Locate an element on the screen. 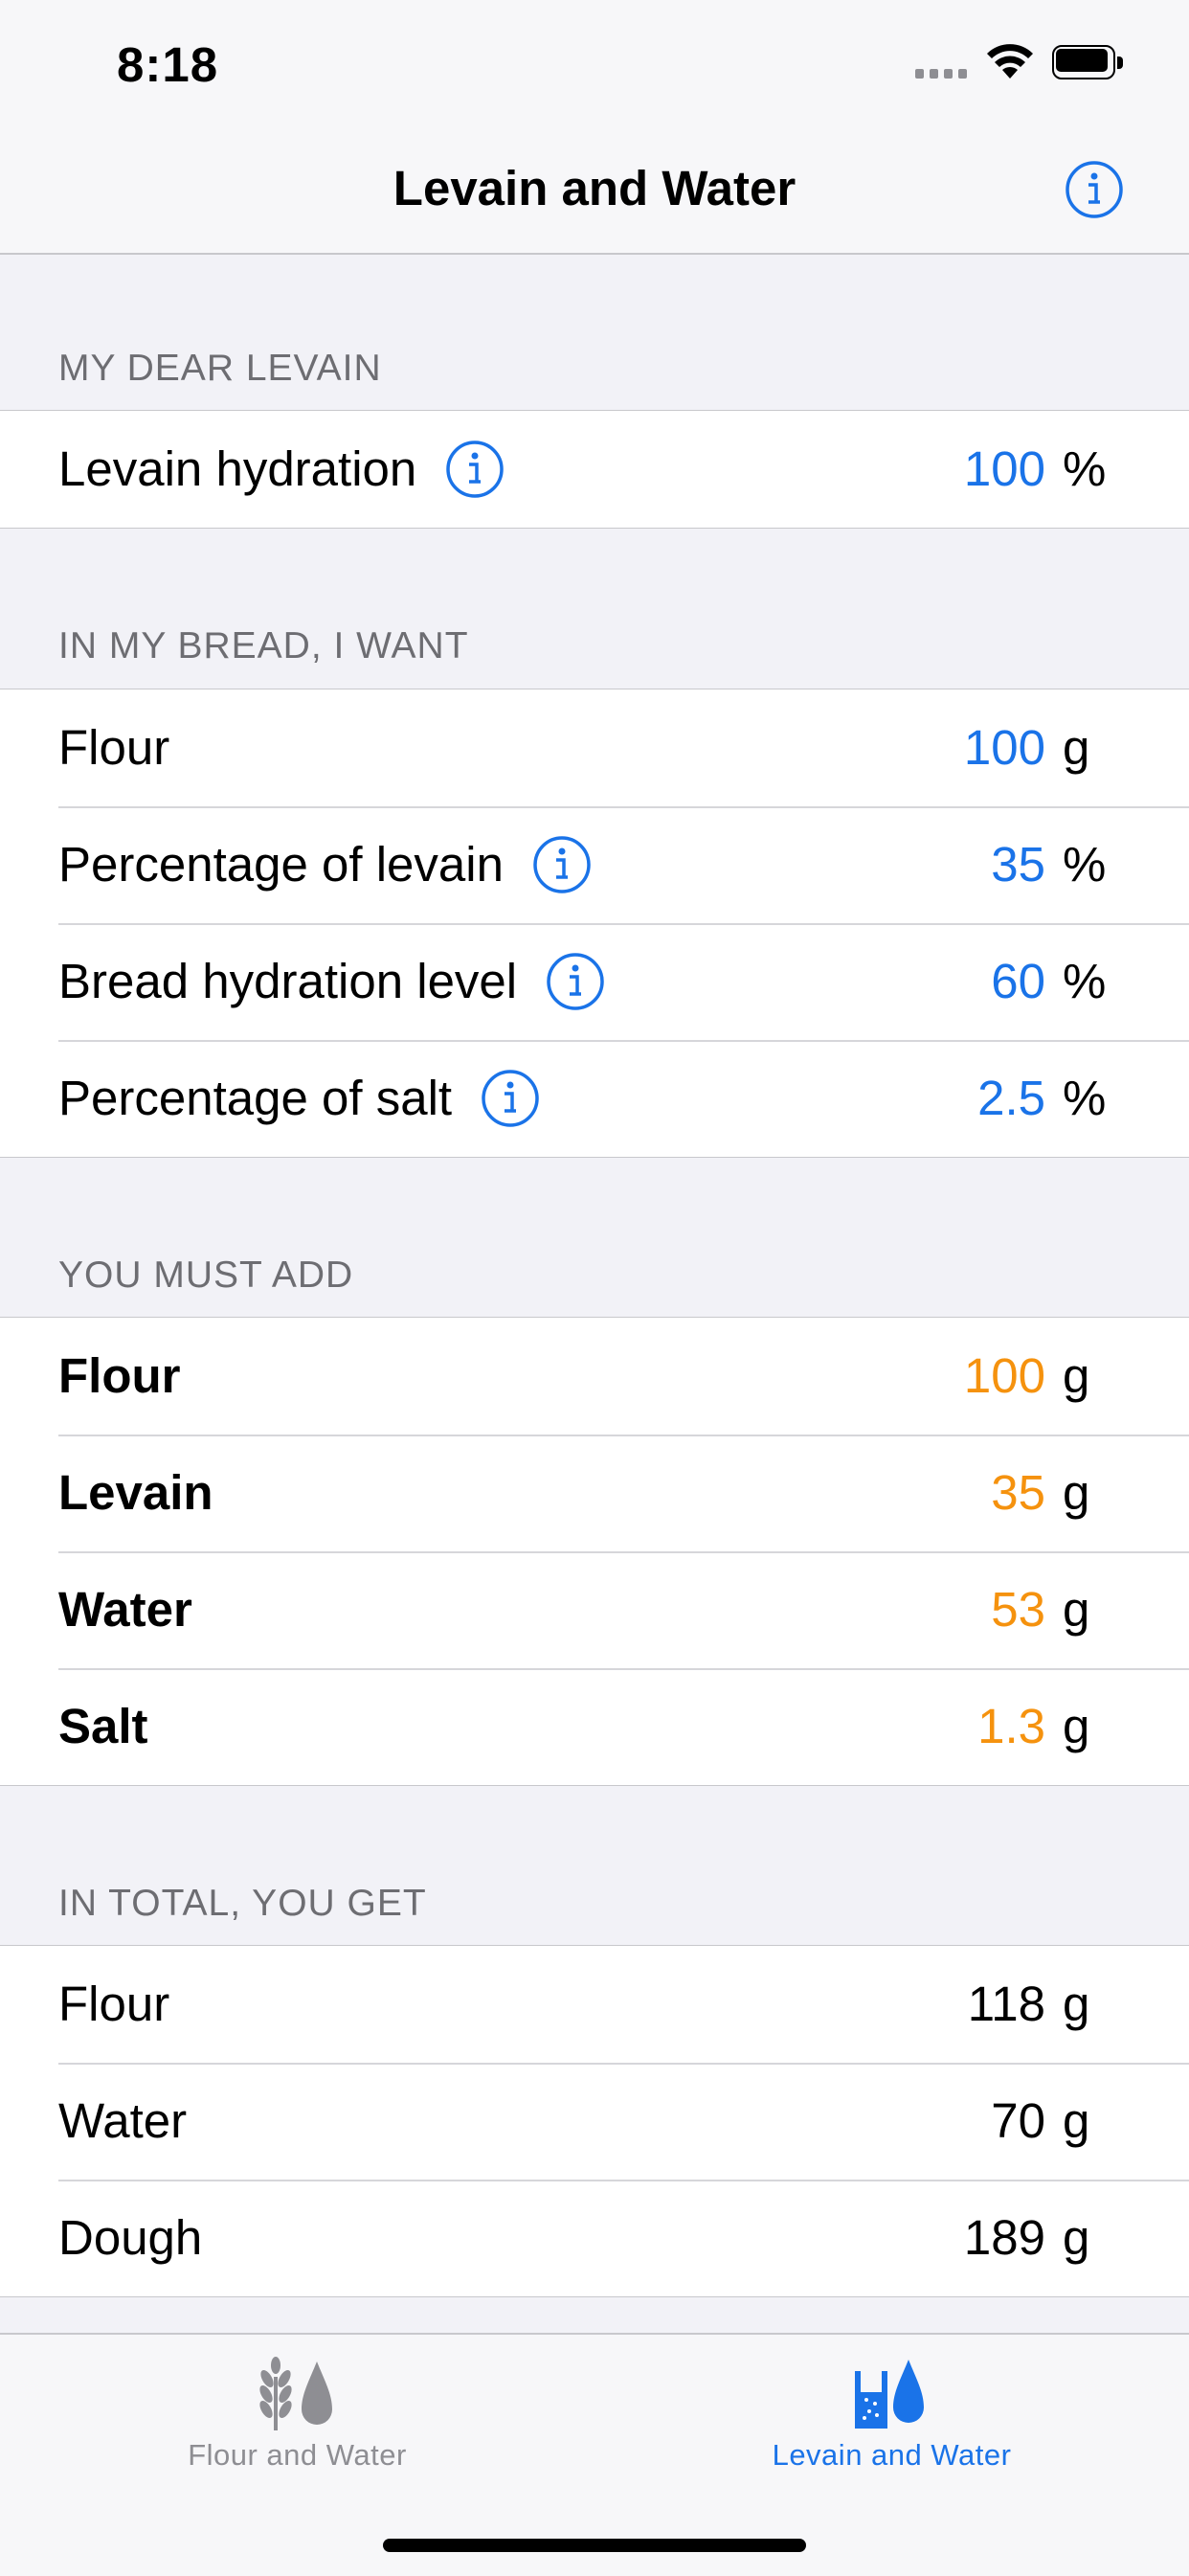  add-water-row: Water 53 g is located at coordinates (594, 1609).